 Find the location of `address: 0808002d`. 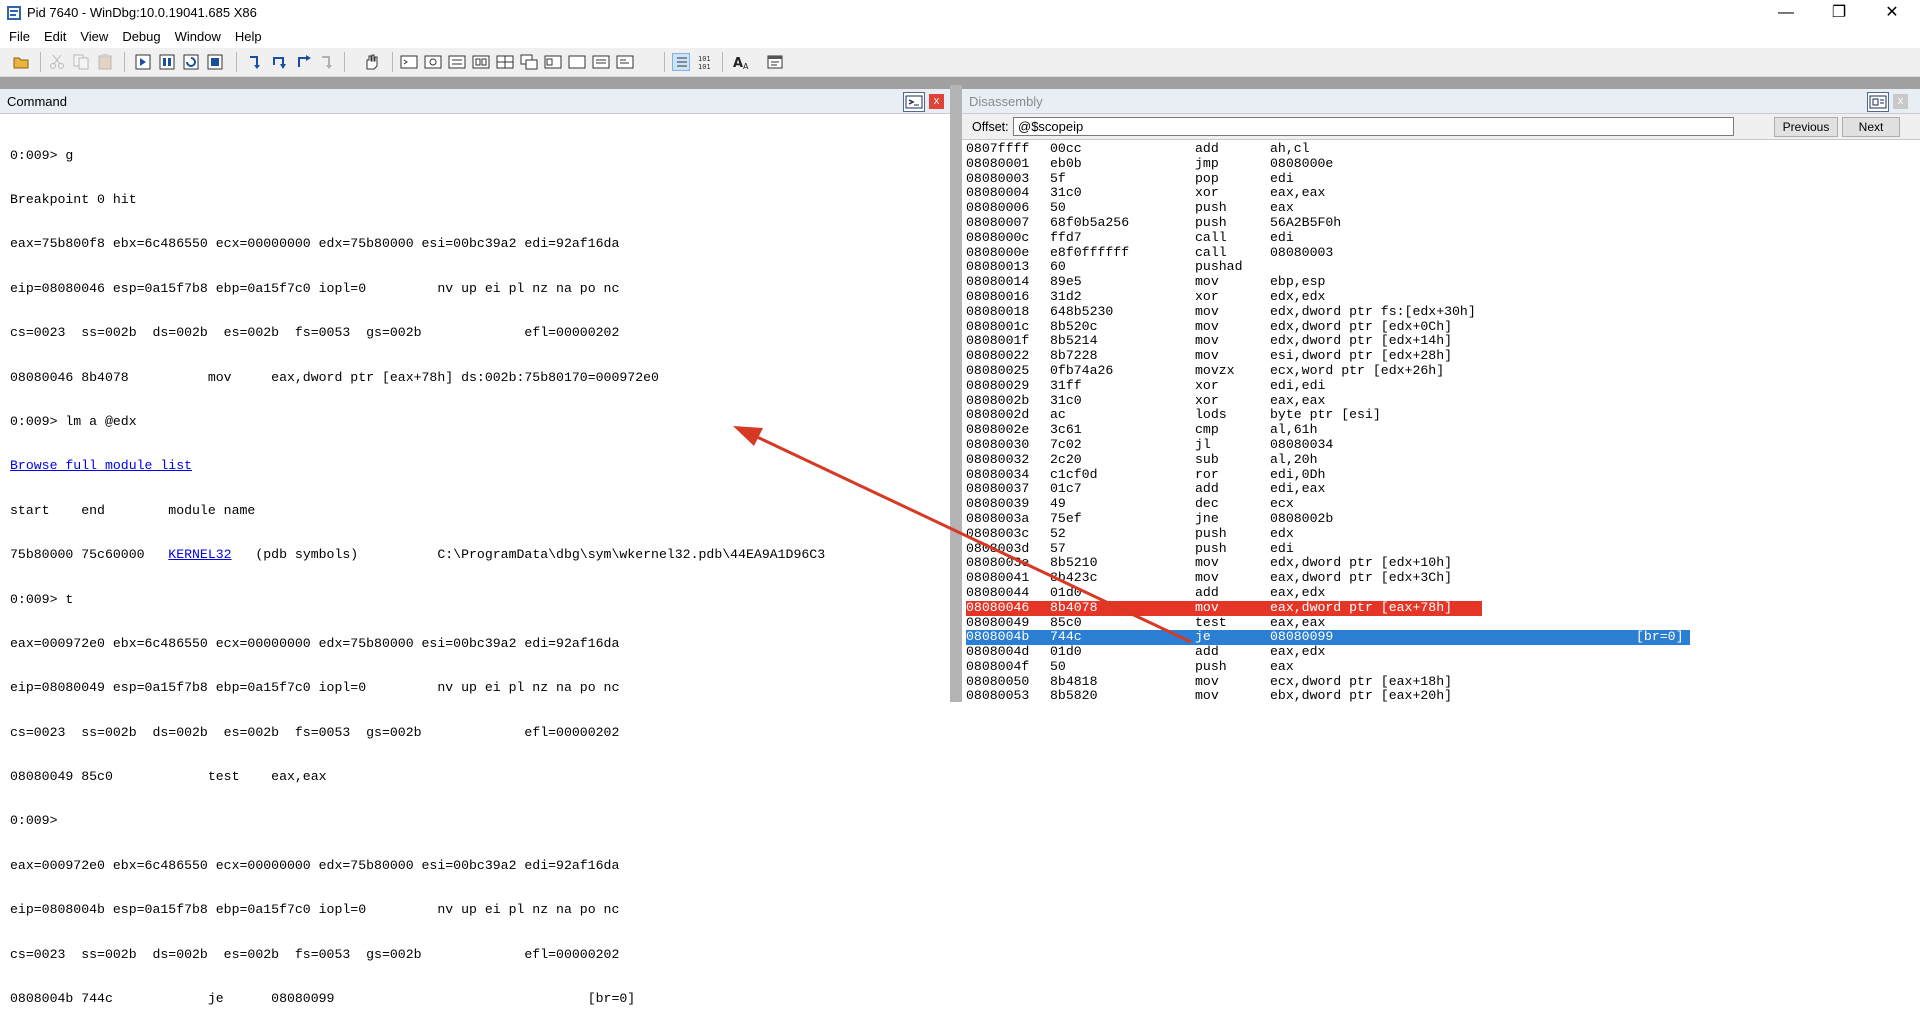

address: 0808002d is located at coordinates (998, 415).